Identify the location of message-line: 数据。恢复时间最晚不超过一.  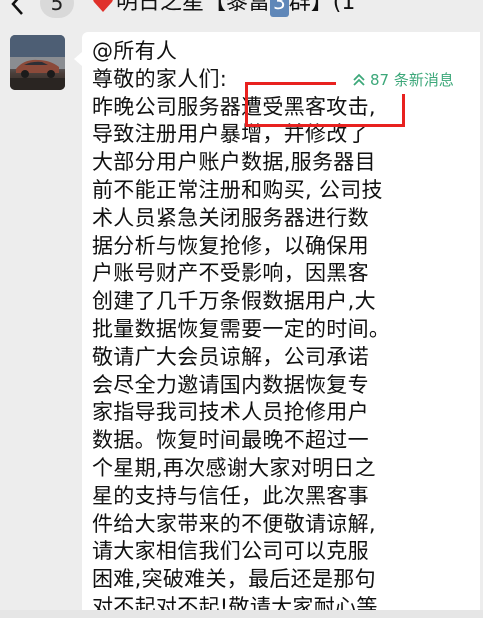
(230, 440).